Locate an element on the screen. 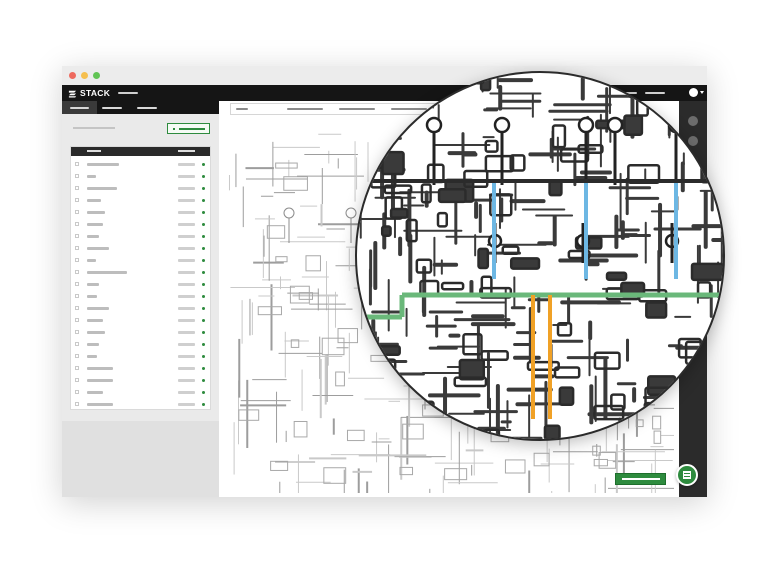  nav-link-placeholder is located at coordinates (655, 93).